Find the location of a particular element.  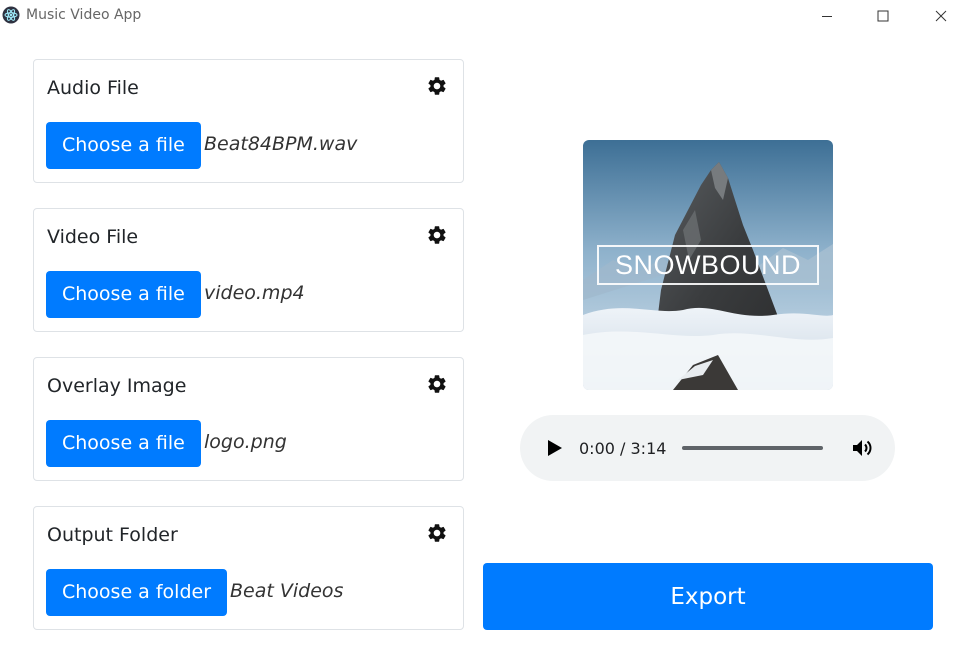

playback-time: 0:00 / 3:14 is located at coordinates (623, 448).